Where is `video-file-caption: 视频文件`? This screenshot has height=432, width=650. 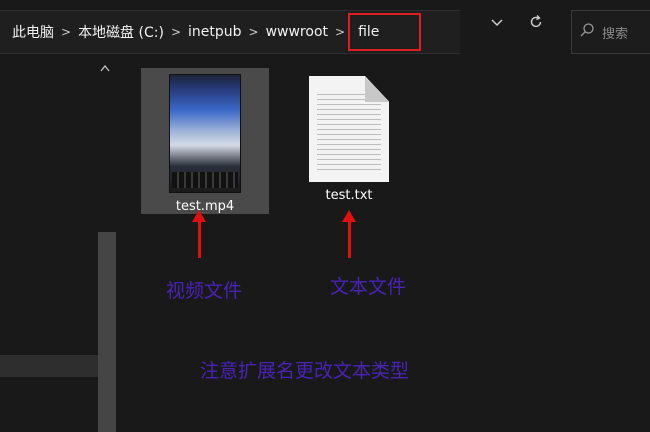
video-file-caption: 视频文件 is located at coordinates (204, 291).